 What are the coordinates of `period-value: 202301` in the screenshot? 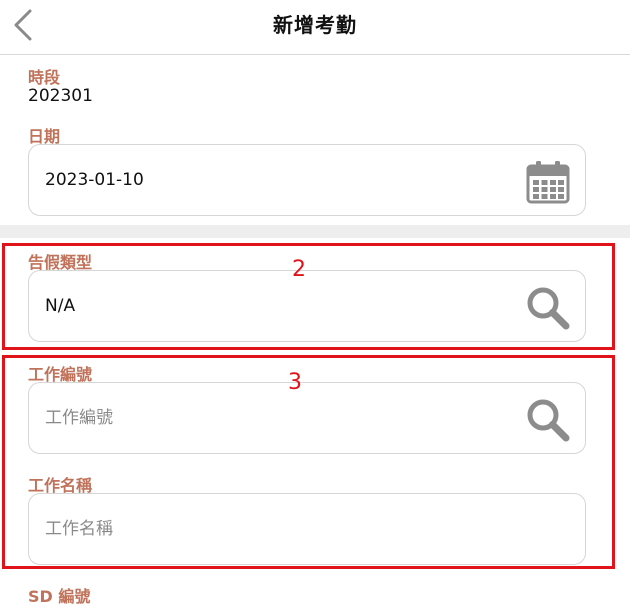 It's located at (60, 96).